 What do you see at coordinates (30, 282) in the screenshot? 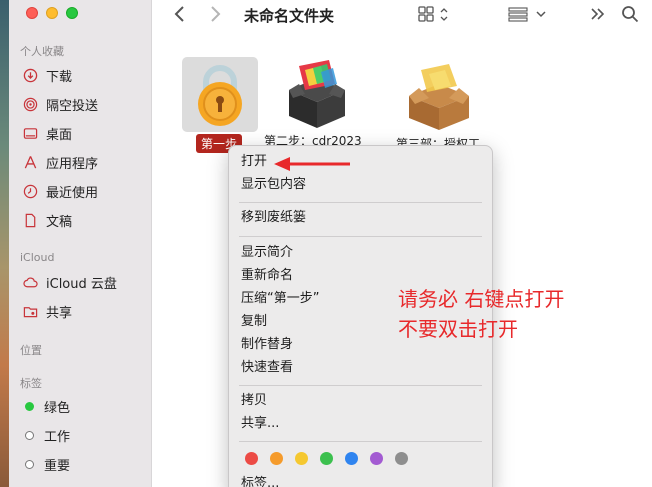
I see `cloud-icon` at bounding box center [30, 282].